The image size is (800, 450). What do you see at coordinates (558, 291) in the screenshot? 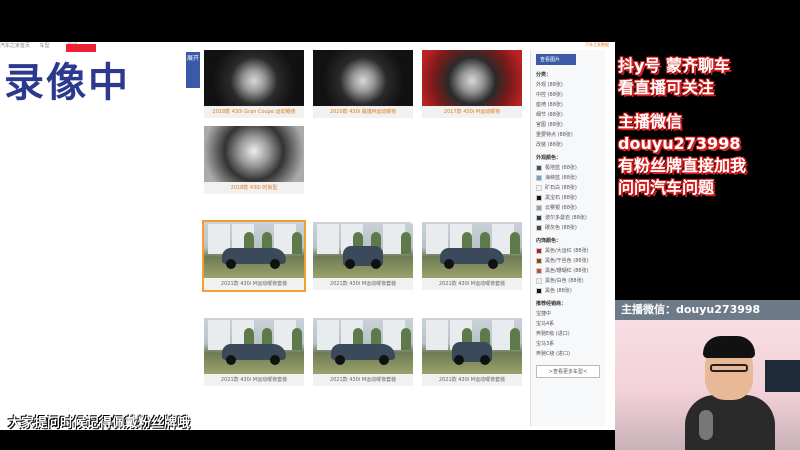
I see `filter-option-label: 黑色 (88张)` at bounding box center [558, 291].